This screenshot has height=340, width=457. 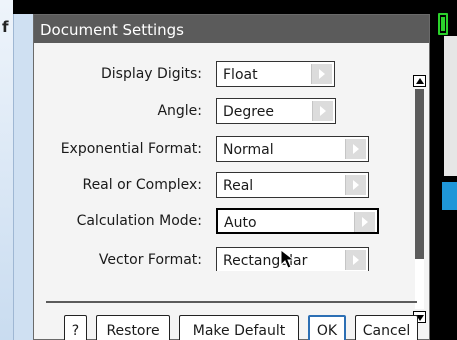 I want to click on help-button: ?, so click(x=75, y=327).